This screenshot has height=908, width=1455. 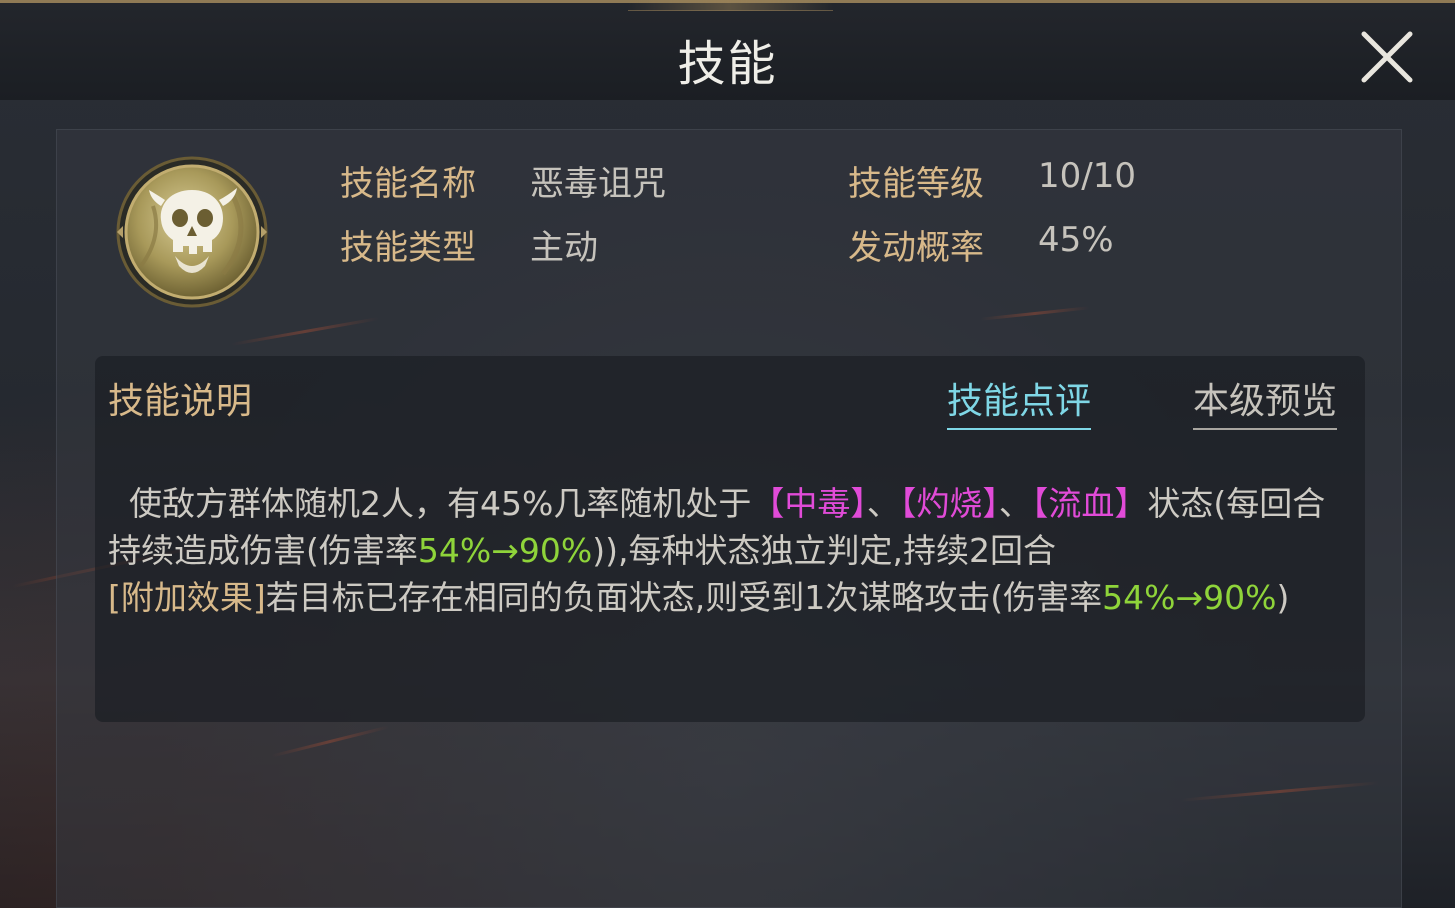 What do you see at coordinates (1089, 503) in the screenshot?
I see `status-bleed: 【流血】` at bounding box center [1089, 503].